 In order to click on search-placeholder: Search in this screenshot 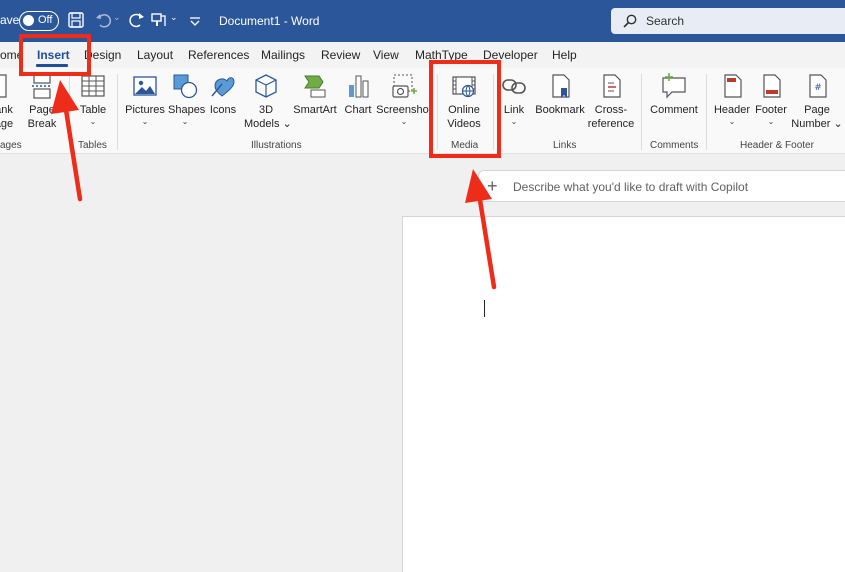, I will do `click(665, 21)`.